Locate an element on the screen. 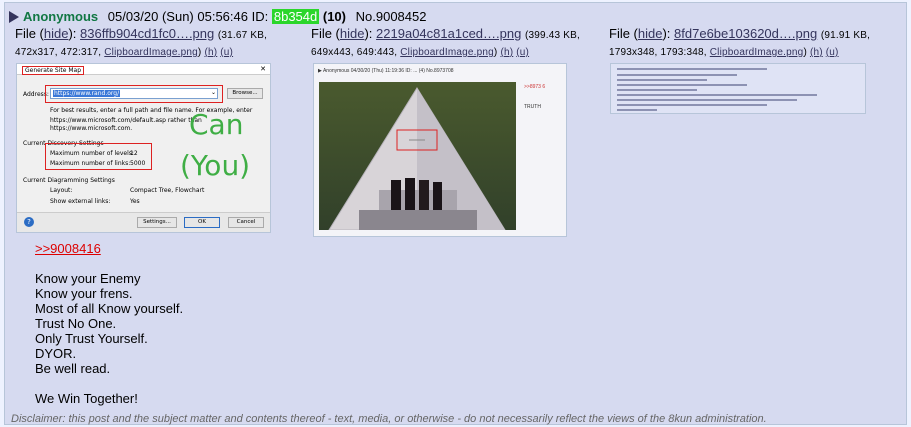 The width and height of the screenshot is (911, 427). body-line: Be well read. is located at coordinates (73, 368).